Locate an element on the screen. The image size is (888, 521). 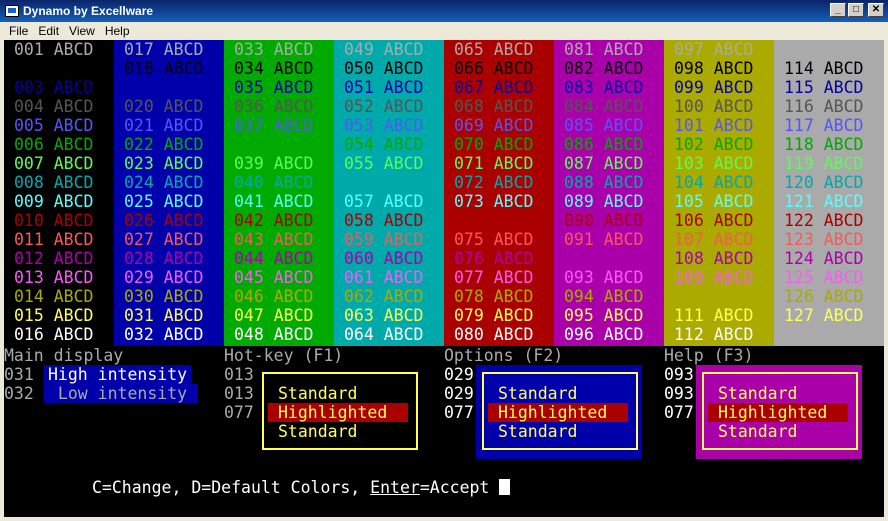
color-swatch-121: 121 ABCD is located at coordinates (823, 201).